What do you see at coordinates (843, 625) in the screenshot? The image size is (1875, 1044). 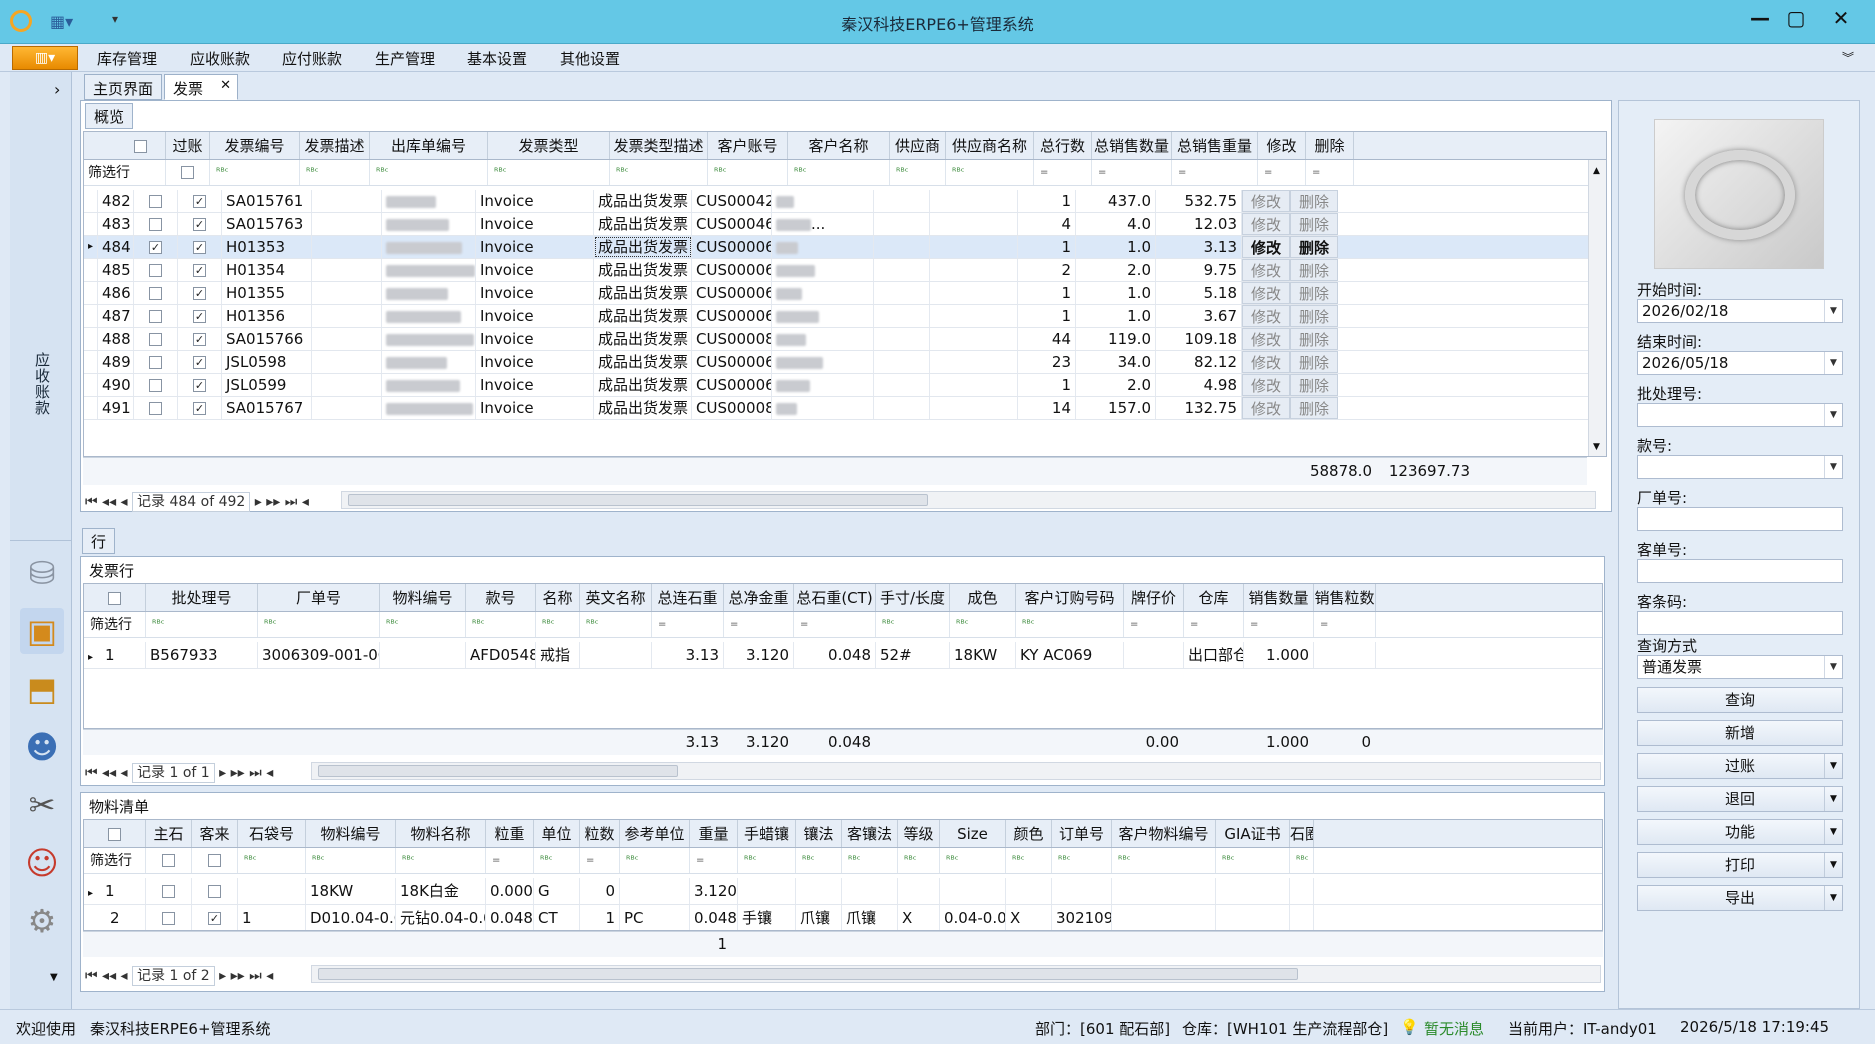 I see `invoice-lines-filter-row: 筛选行 ᴿᴮᶜ ᴿᴮᶜ ᴿᴮᶜ ᴿᴮᶜ ᴿᴮᶜ ᴿᴮᶜ = = = ᴿᴮᶜ ᴿᴮᶜ ᴿᴮᶜ = = = =` at bounding box center [843, 625].